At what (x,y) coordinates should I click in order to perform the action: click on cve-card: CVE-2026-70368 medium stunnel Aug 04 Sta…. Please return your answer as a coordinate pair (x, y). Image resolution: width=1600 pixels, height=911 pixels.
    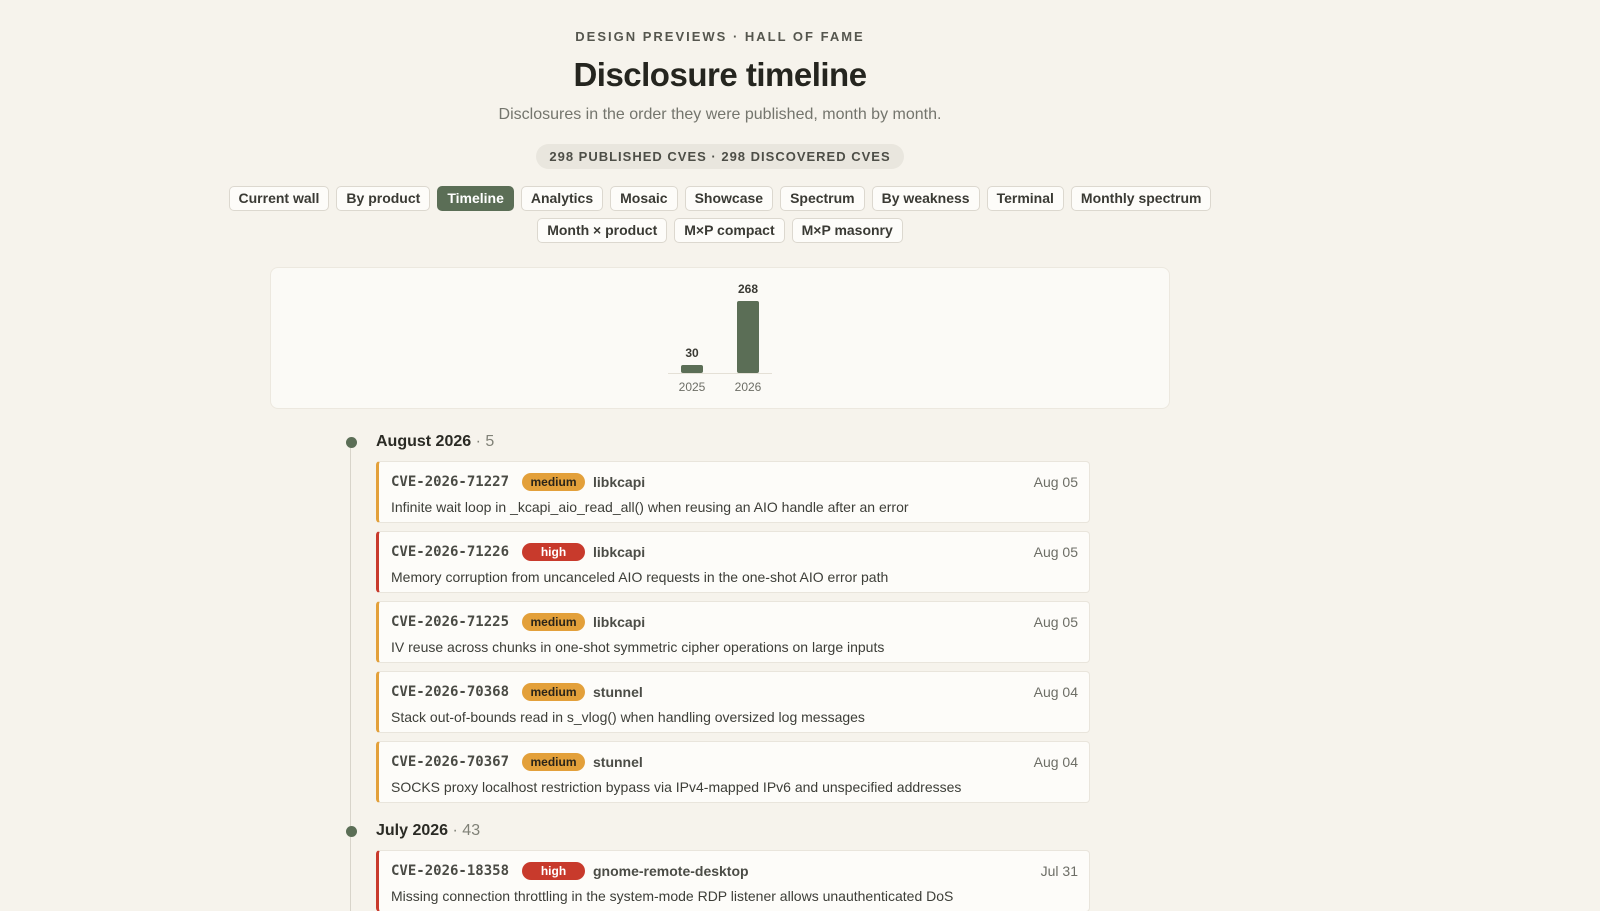
    Looking at the image, I should click on (733, 702).